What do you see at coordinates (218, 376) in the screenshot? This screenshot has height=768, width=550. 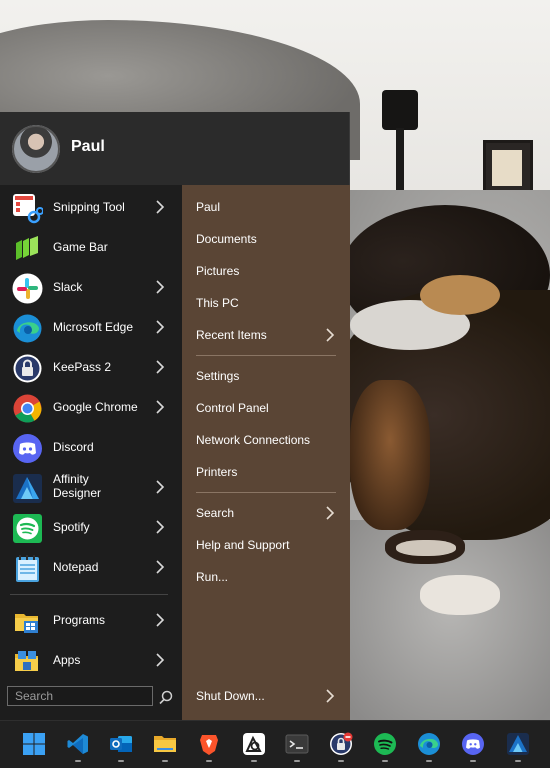 I see `place-label: Settings` at bounding box center [218, 376].